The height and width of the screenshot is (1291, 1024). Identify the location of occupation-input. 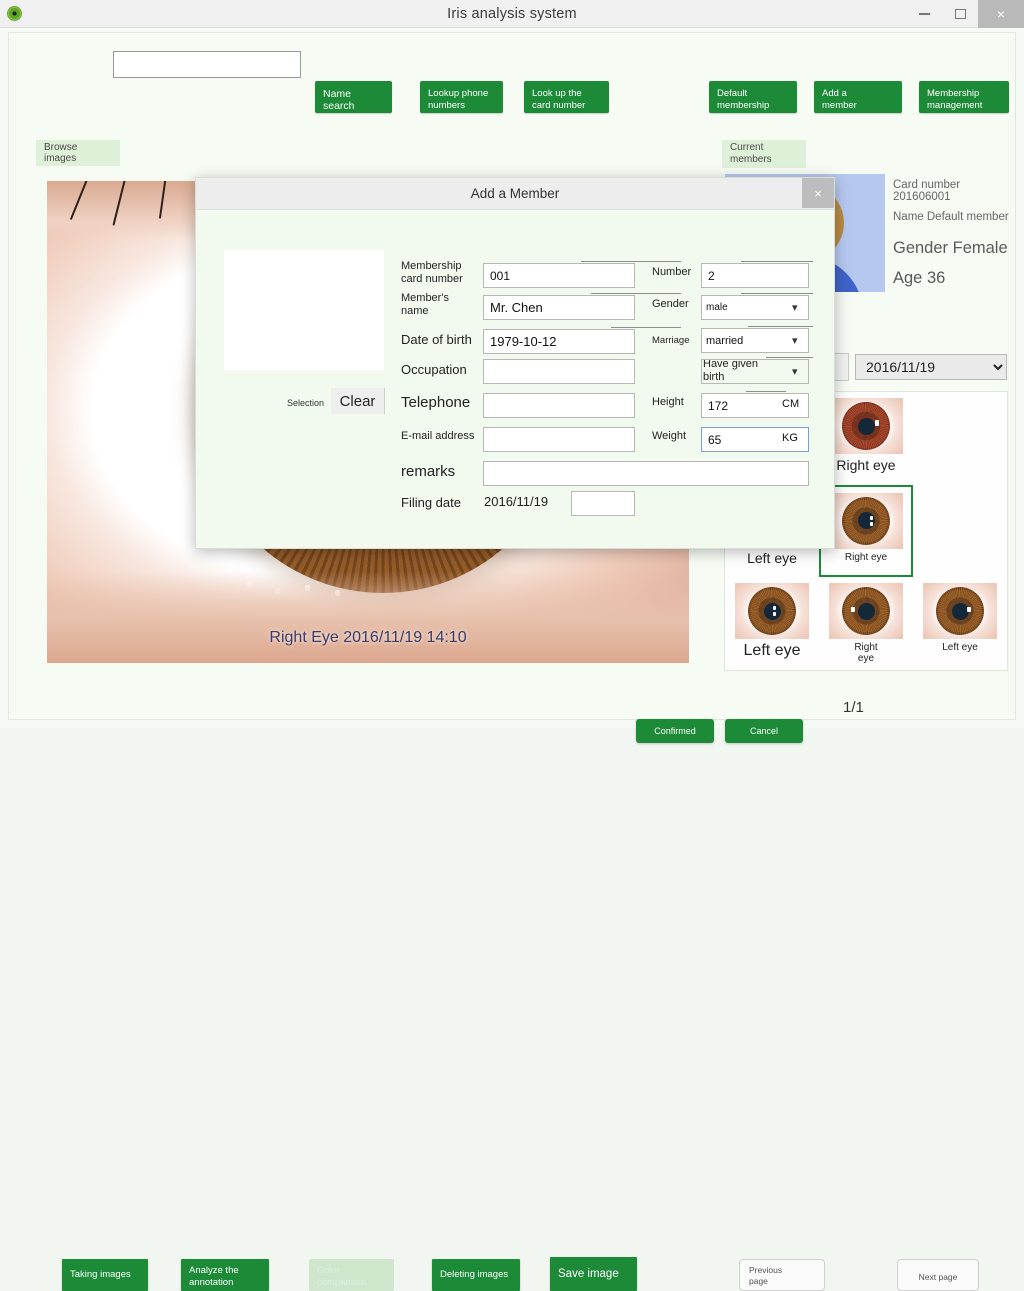
(559, 371).